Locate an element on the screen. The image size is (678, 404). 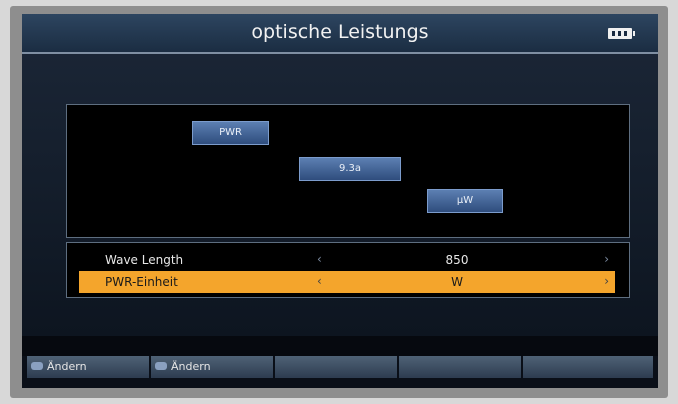
fkey-andern-2: Ändern is located at coordinates (212, 367).